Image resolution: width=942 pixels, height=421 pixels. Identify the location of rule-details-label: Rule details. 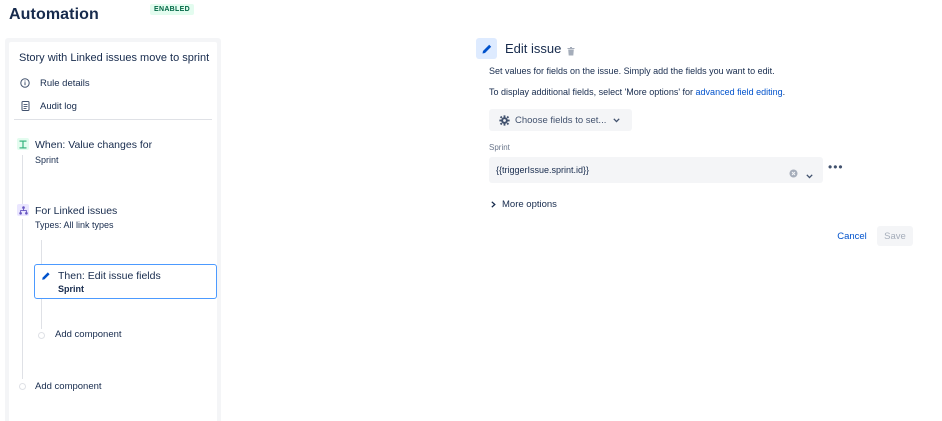
(65, 83).